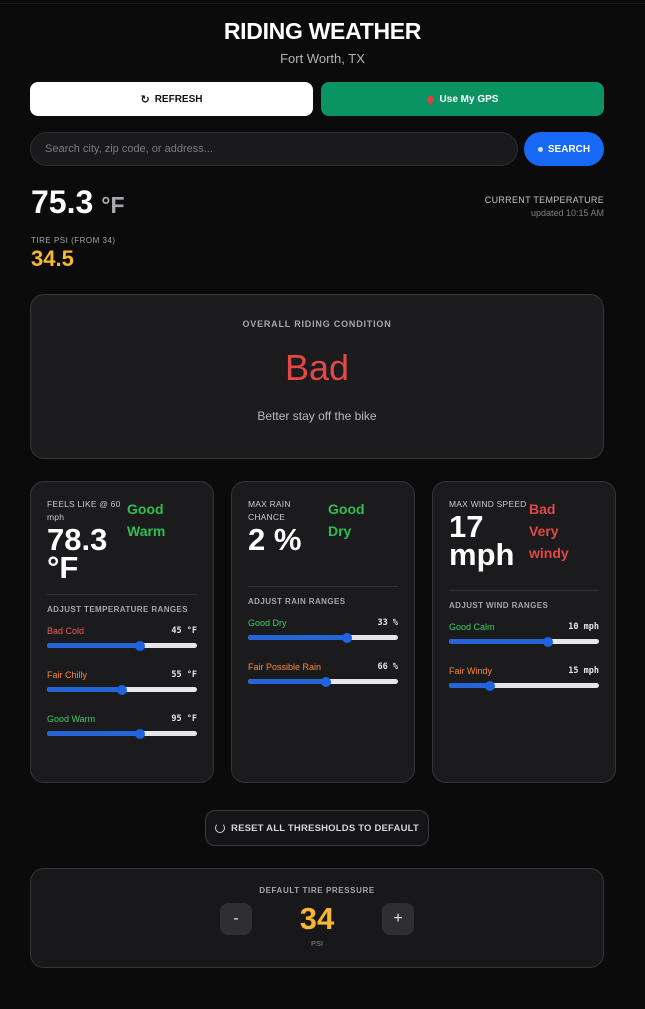 This screenshot has height=1009, width=645. What do you see at coordinates (317, 324) in the screenshot?
I see `overall-condition-label: OVERALL RIDING CONDITION` at bounding box center [317, 324].